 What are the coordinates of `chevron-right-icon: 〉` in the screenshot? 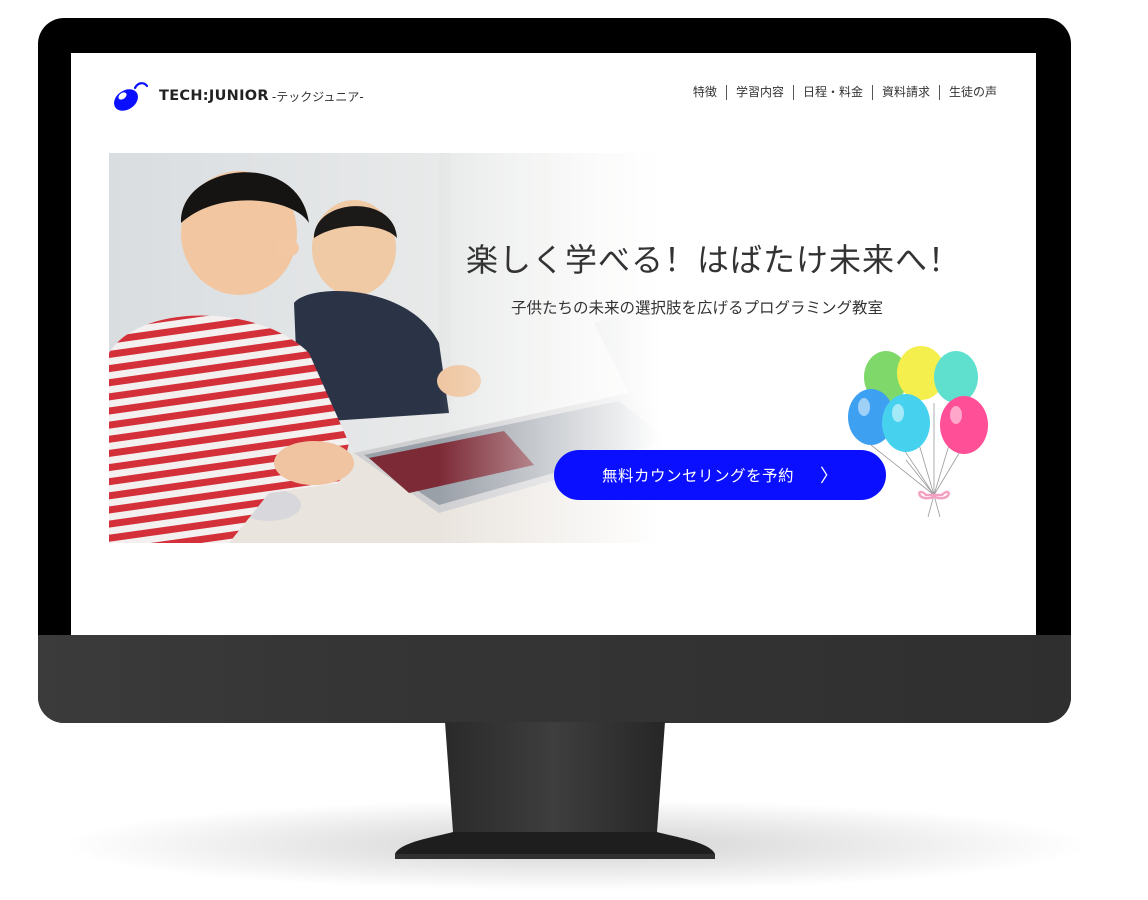 It's located at (829, 476).